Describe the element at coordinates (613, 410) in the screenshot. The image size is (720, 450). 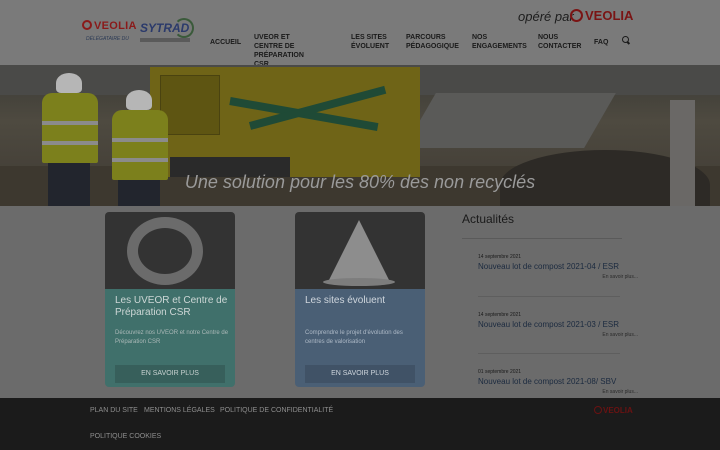
I see `footer-veolia-logo: VEOLIA` at that location.